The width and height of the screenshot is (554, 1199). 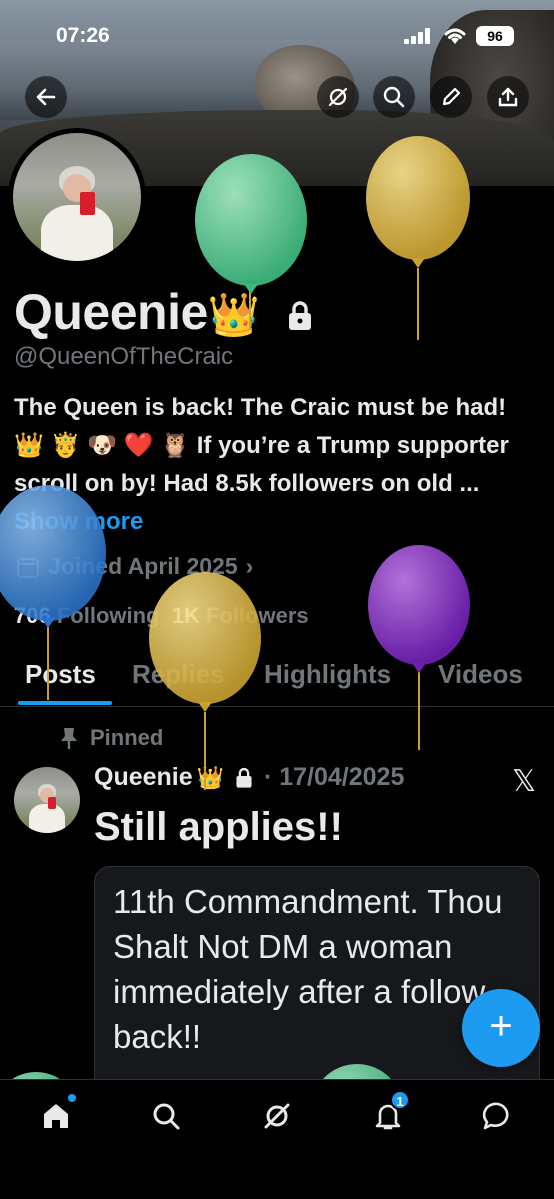 What do you see at coordinates (334, 777) in the screenshot?
I see `post-date: · 17/04/2025` at bounding box center [334, 777].